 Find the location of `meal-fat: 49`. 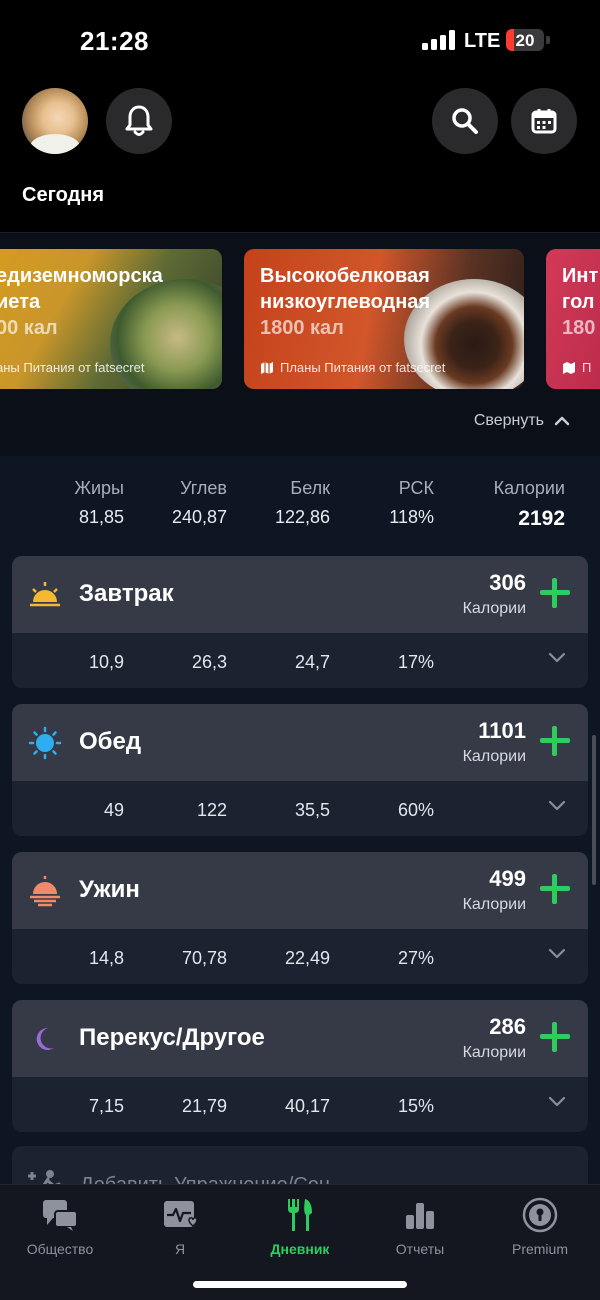

meal-fat: 49 is located at coordinates (113, 810).